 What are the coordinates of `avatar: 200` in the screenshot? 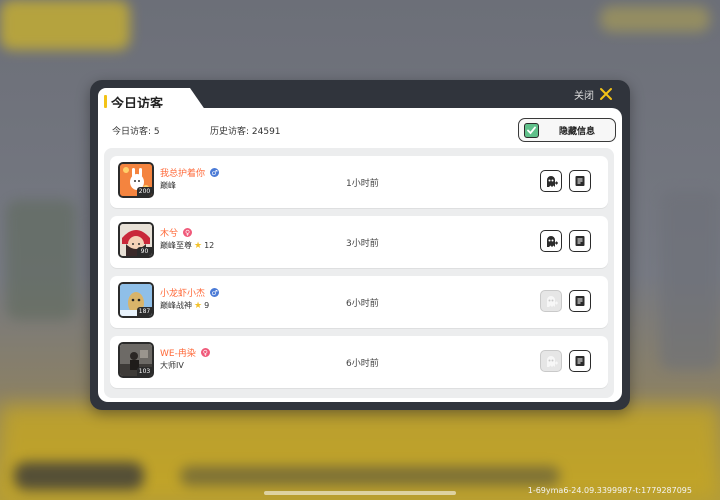 It's located at (136, 180).